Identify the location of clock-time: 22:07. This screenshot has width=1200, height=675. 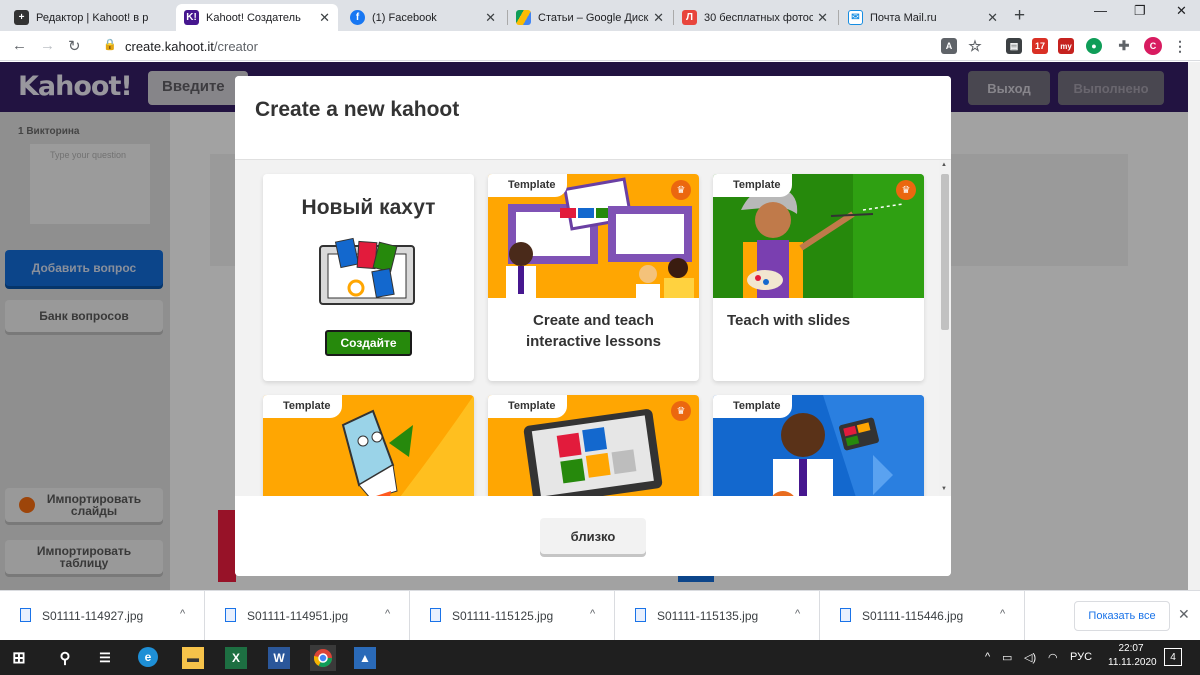
(1131, 648).